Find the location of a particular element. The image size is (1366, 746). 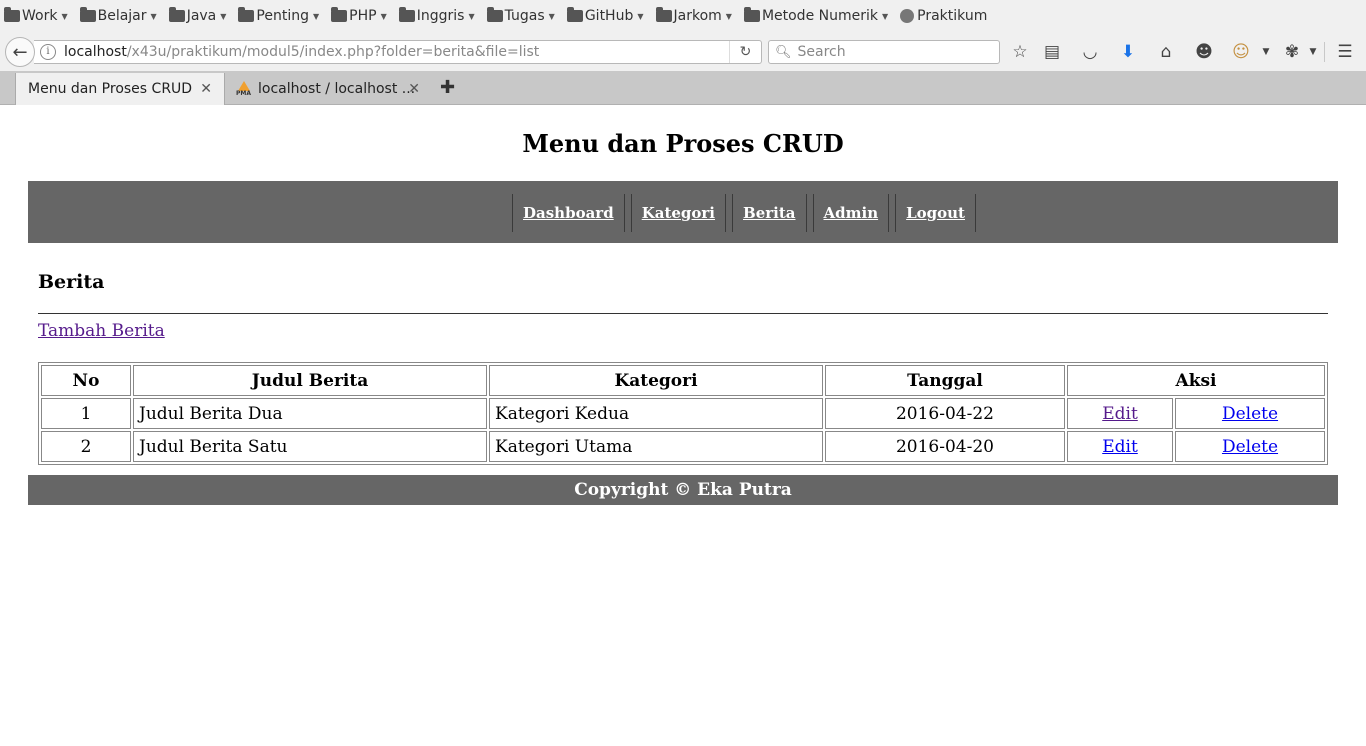

menu-item-logout: Logout is located at coordinates (935, 213).